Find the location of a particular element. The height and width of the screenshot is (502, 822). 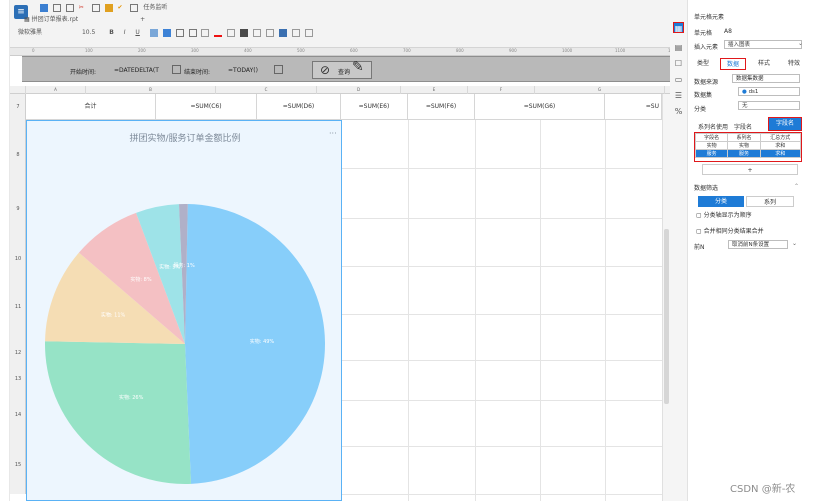

start-time-label: 开始时间: is located at coordinates (83, 72).